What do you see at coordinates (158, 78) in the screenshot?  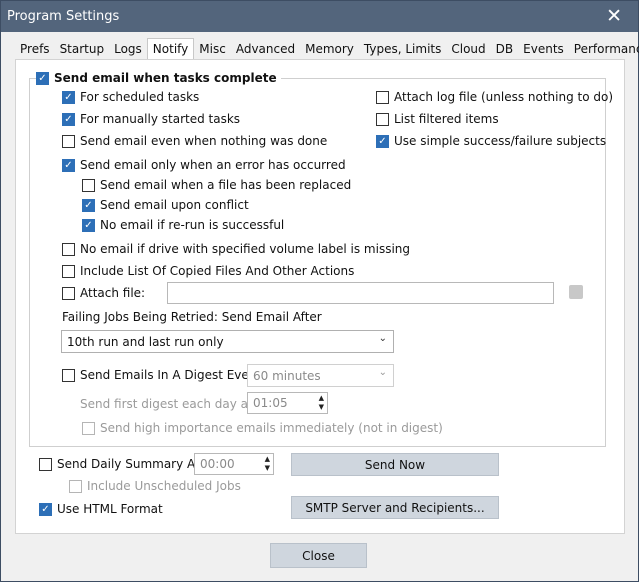 I see `send-email-complete-checkbox: ✓ Send email when tasks complete` at bounding box center [158, 78].